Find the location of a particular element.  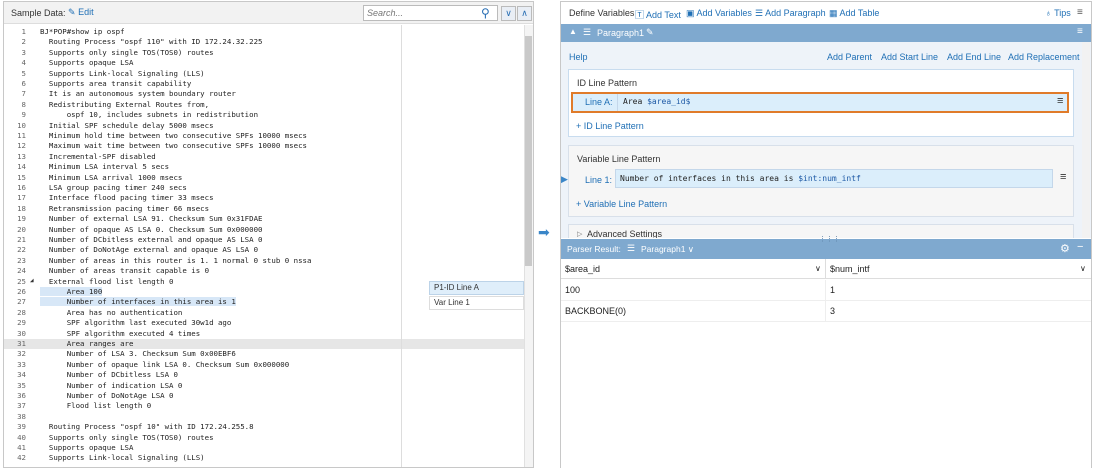

add-paragraph-button: ☰ Add Paragraph is located at coordinates (790, 13).